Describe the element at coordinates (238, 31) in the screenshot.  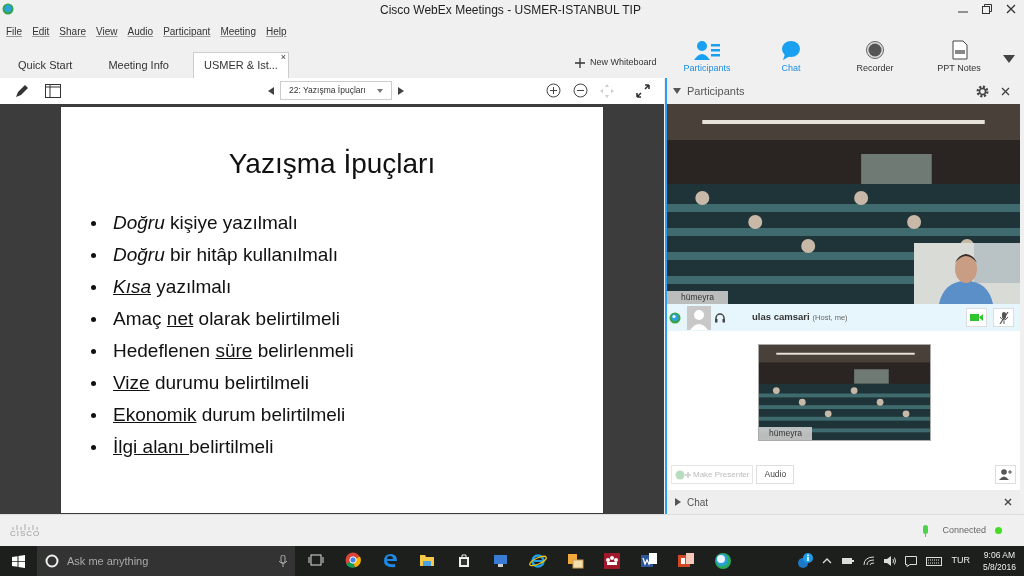
I see `menu-item: Meeting` at that location.